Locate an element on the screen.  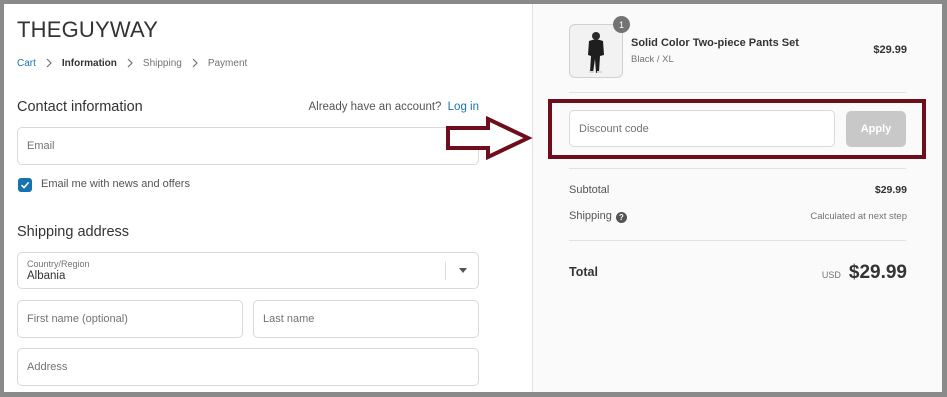
highlight-box-annotation is located at coordinates (737, 129).